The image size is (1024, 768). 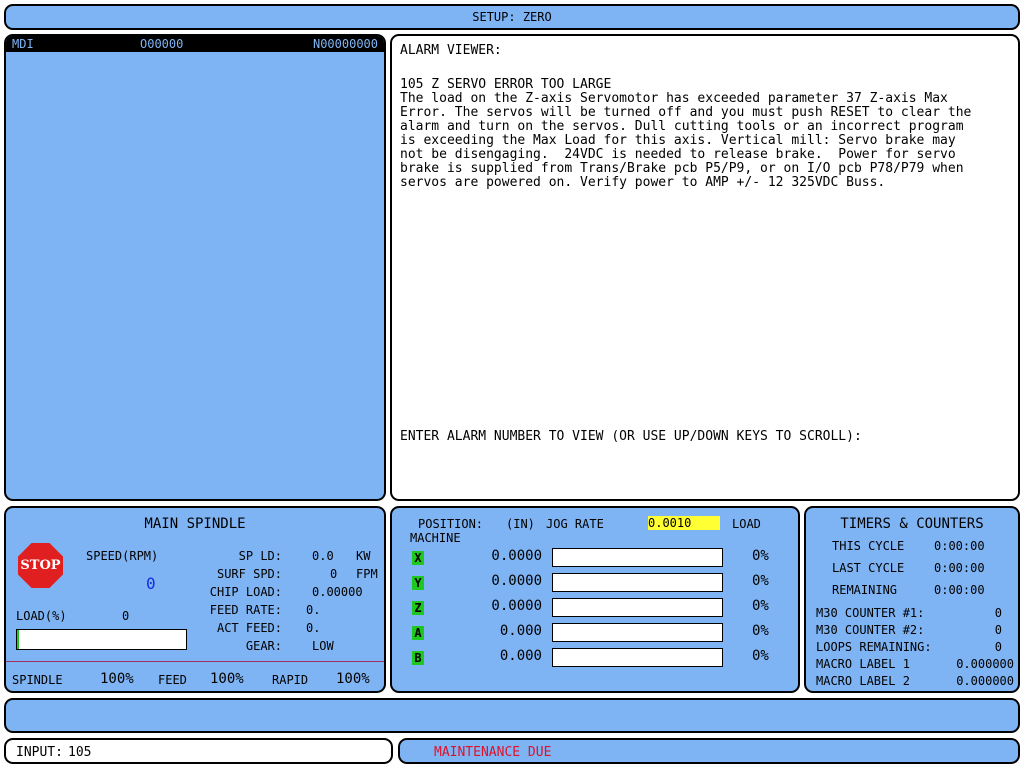 I want to click on axis-z-marker: Z, so click(x=418, y=608).